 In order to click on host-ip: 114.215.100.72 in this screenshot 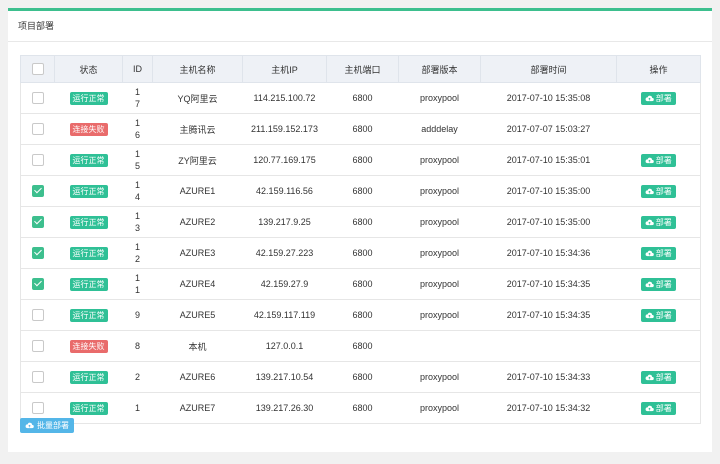, I will do `click(284, 98)`.